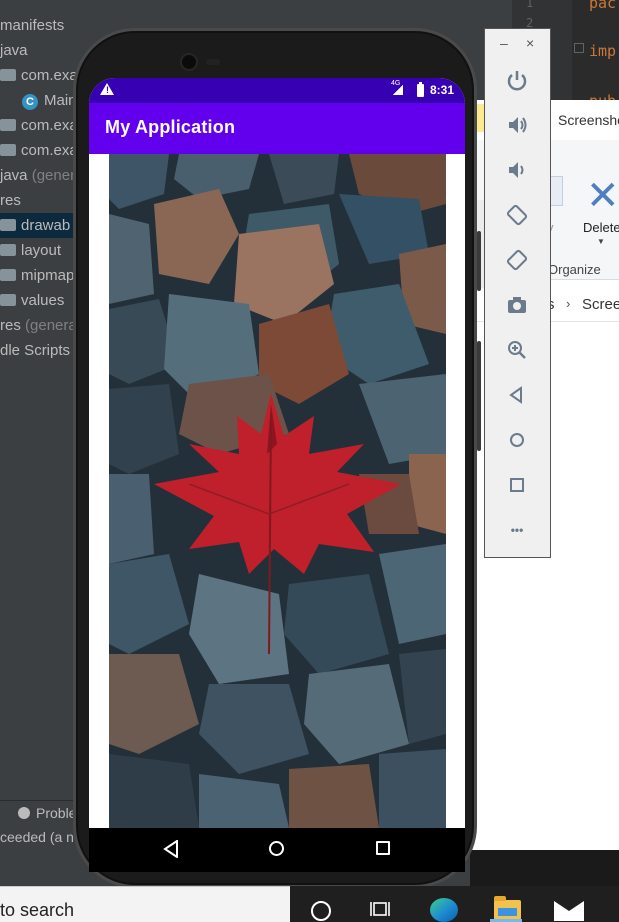 The image size is (619, 922). Describe the element at coordinates (107, 90) in the screenshot. I see `warning-mark: !` at that location.